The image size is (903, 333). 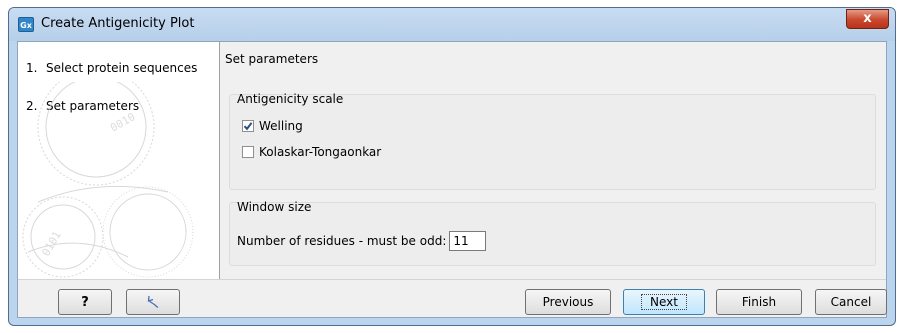 I want to click on help-button: ?, so click(x=85, y=302).